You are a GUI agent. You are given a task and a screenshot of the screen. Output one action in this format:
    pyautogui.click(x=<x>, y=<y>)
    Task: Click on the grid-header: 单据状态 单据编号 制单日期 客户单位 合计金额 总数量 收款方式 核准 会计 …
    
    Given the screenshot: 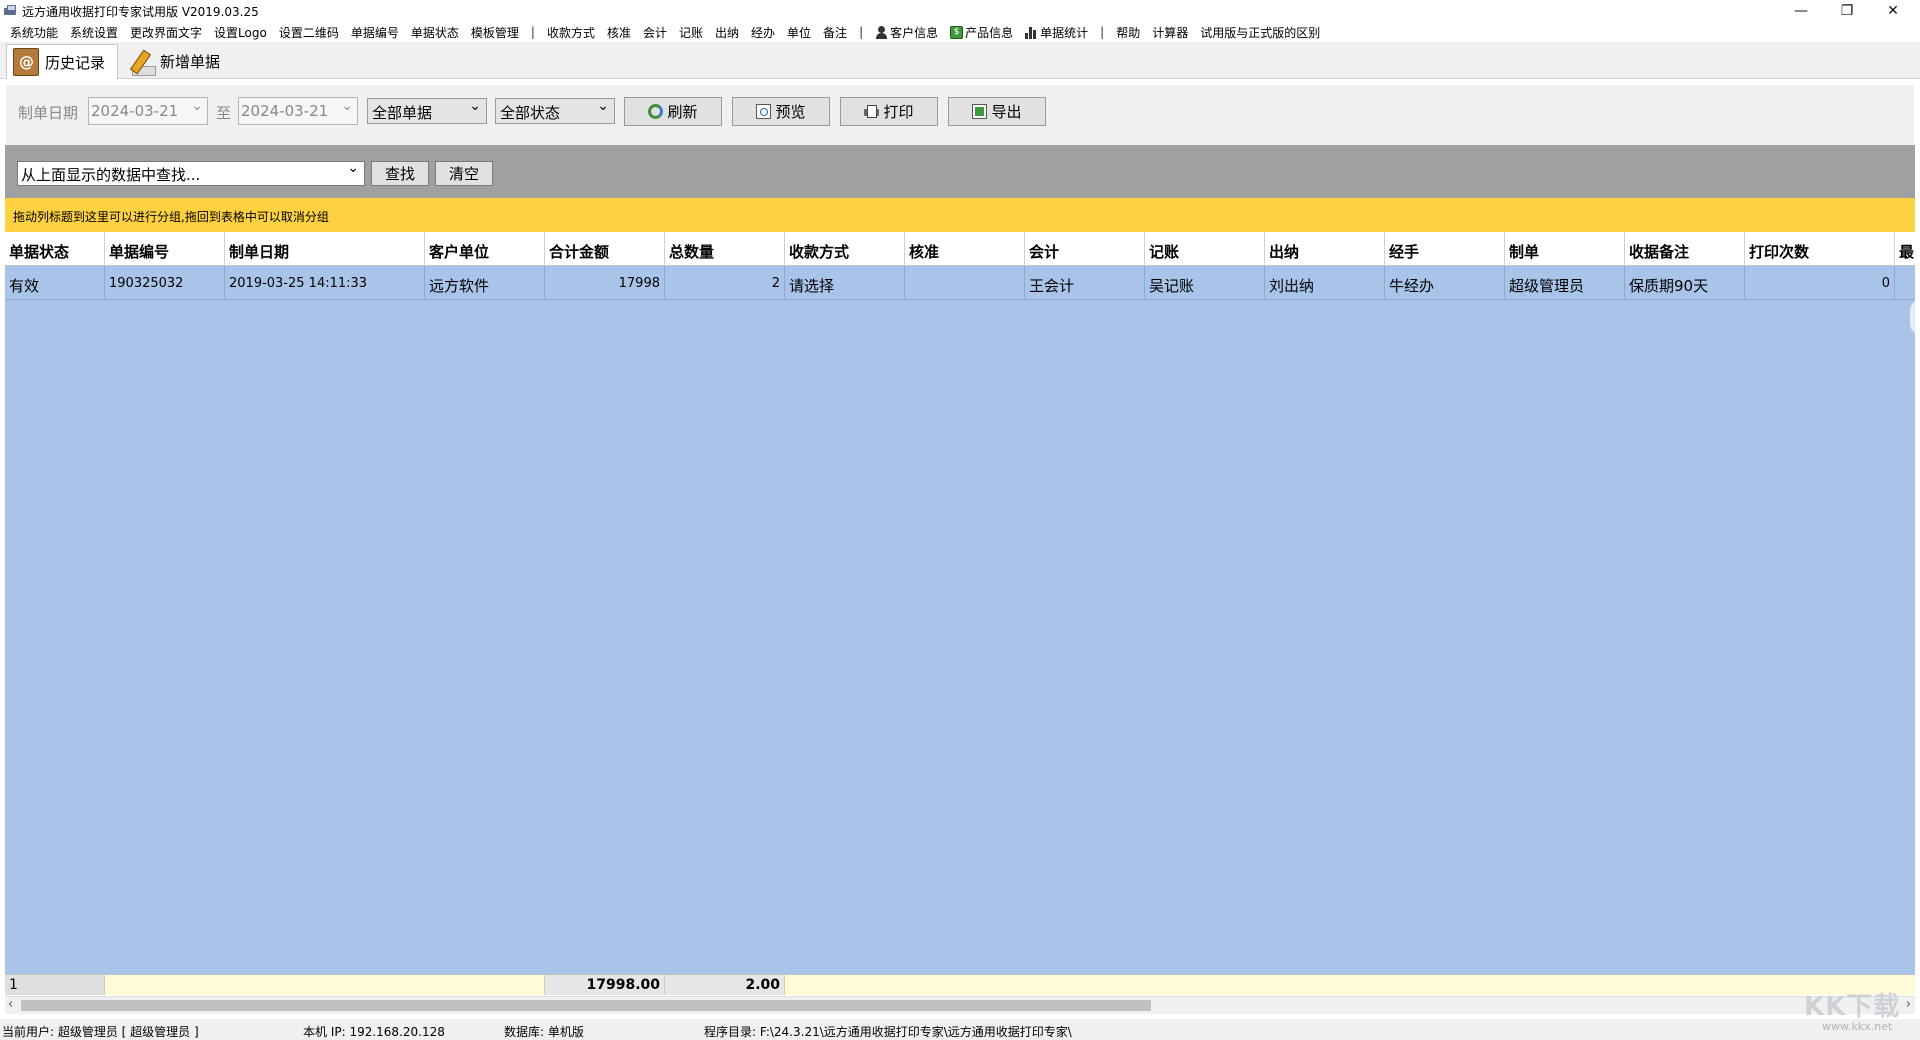 What is the action you would take?
    pyautogui.click(x=960, y=249)
    